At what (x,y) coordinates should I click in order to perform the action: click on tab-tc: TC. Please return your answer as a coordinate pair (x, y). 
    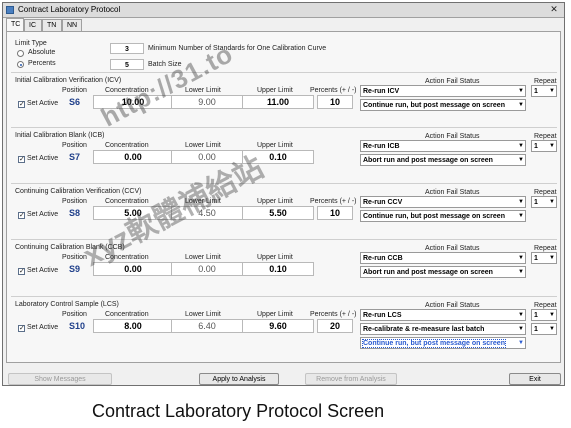
    Looking at the image, I should click on (15, 24).